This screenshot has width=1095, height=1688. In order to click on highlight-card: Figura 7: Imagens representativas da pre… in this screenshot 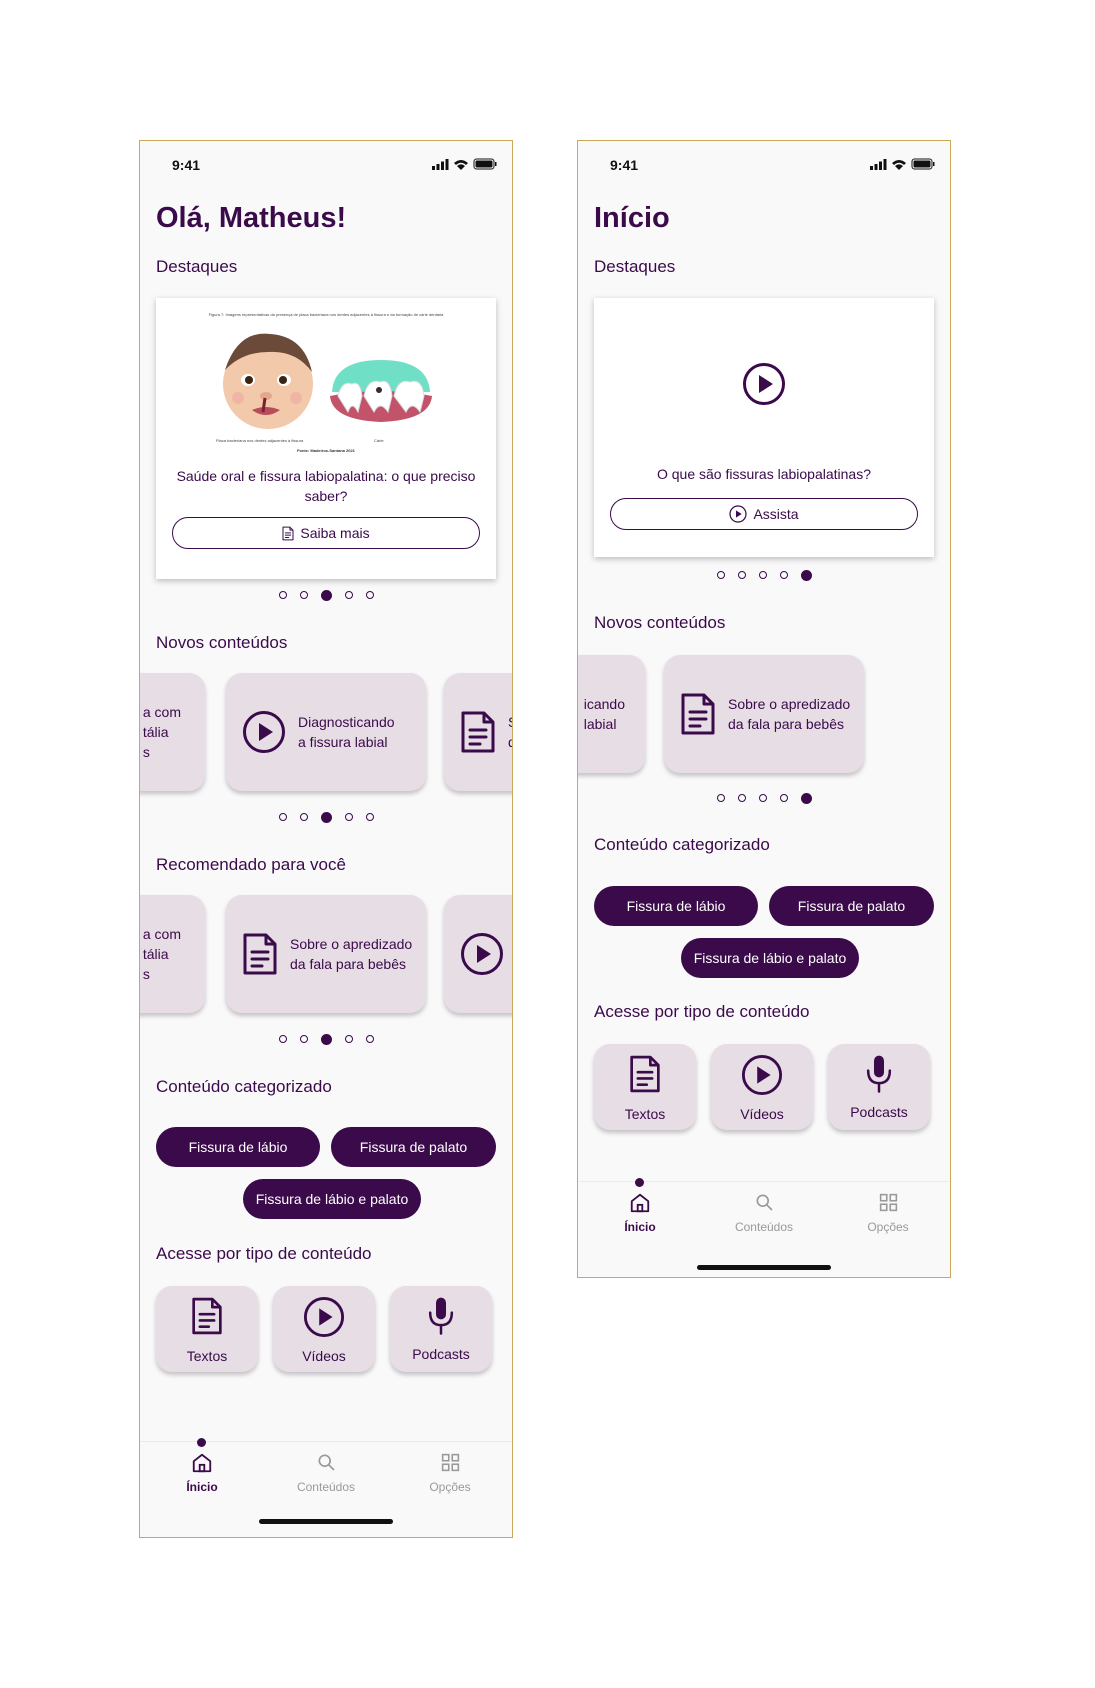, I will do `click(326, 438)`.